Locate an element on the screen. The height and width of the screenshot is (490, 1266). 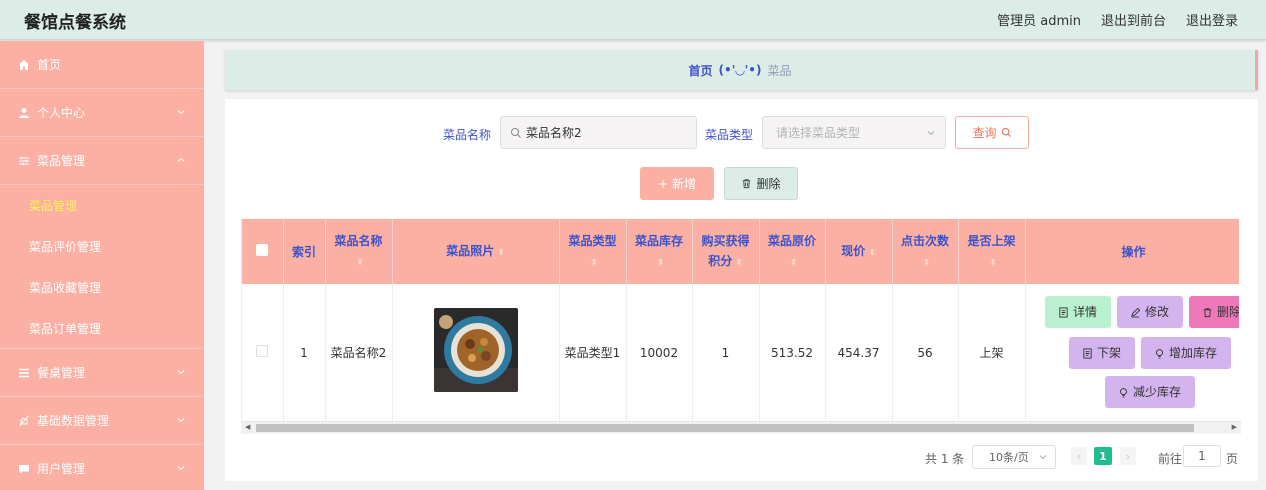
search-icon is located at coordinates (516, 132).